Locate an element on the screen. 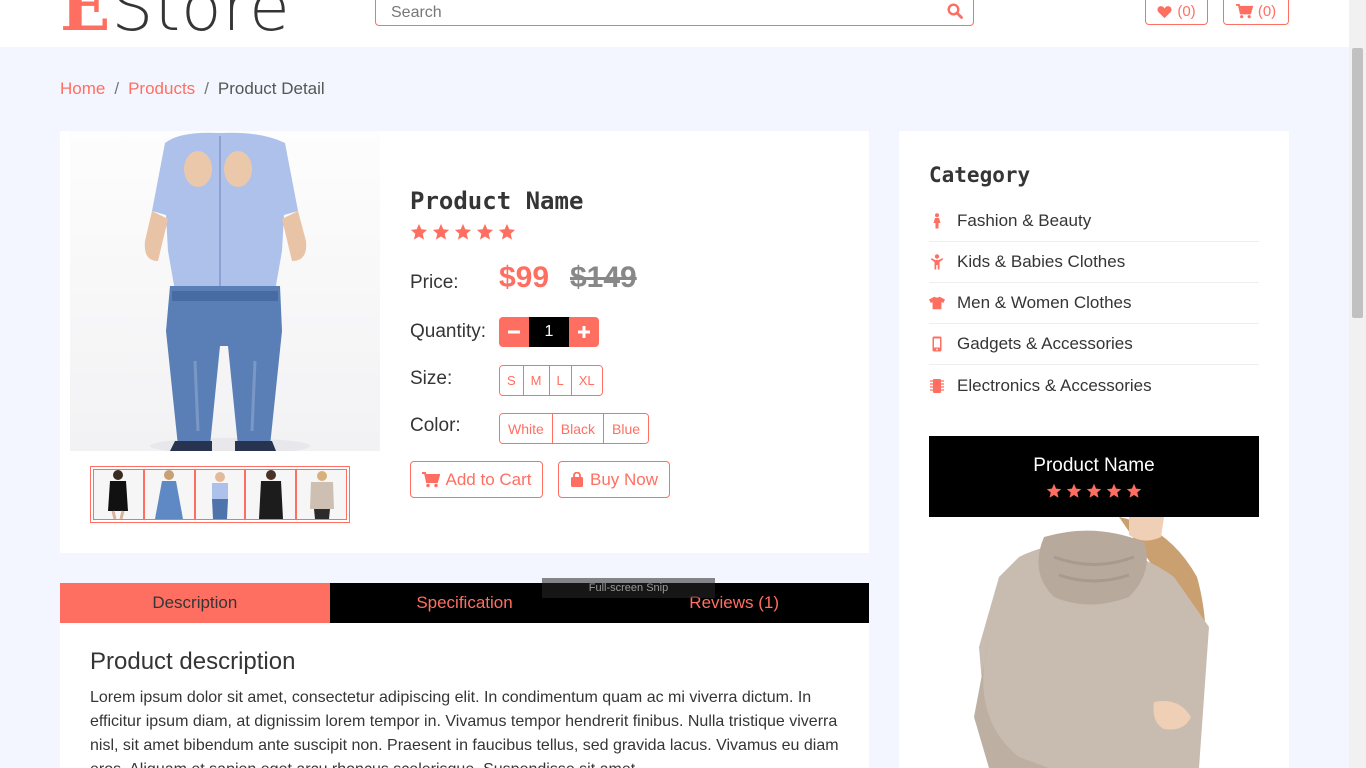  scrollbar-thumb is located at coordinates (1357, 183).